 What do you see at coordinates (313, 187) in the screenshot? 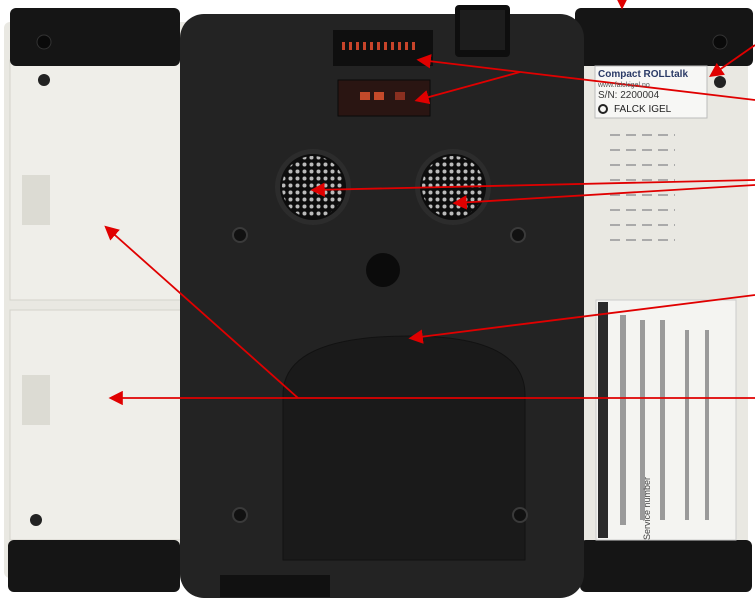
I see `speaker-left` at bounding box center [313, 187].